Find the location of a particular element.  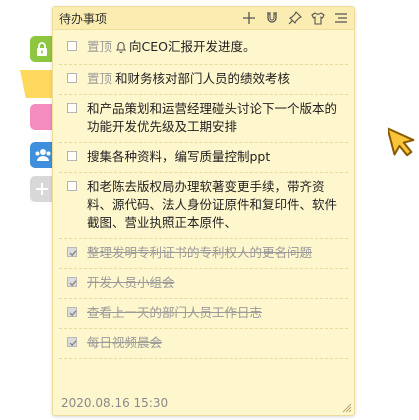

todo-item: 置顶 向CEO汇报开发进度。 is located at coordinates (203, 49).